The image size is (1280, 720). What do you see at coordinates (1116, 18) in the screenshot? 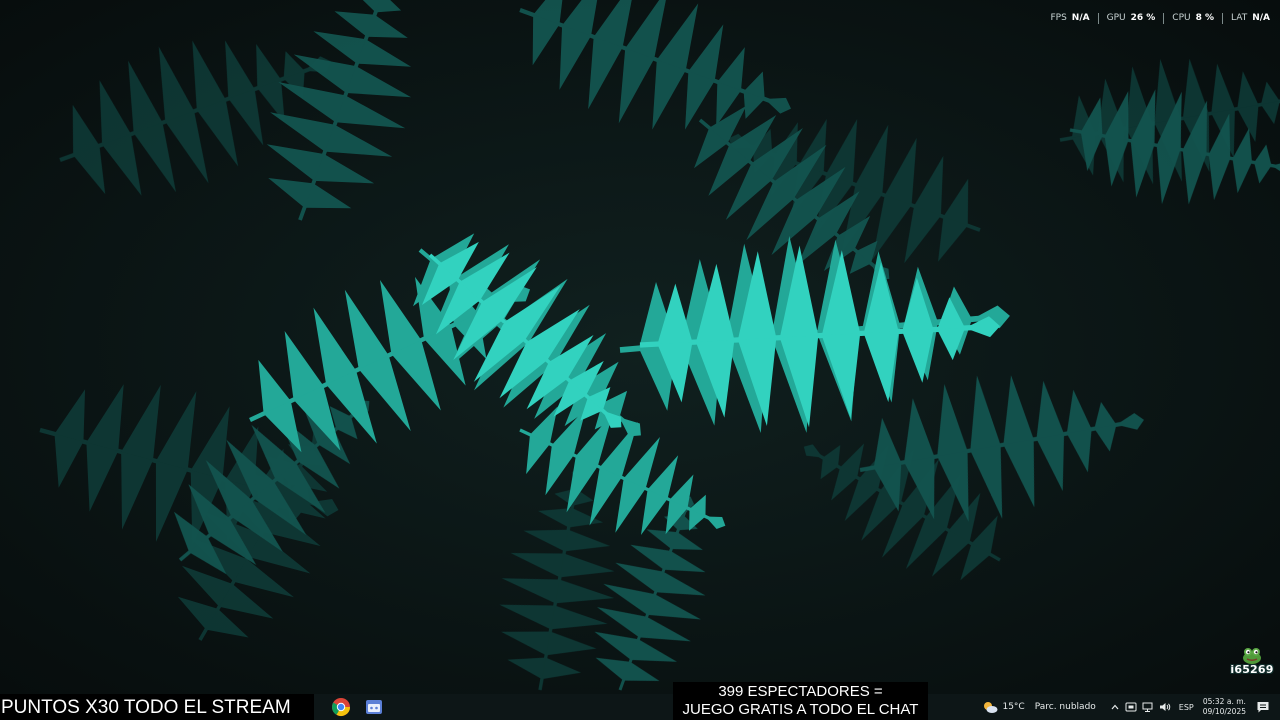
I see `gpu-label: GPU` at bounding box center [1116, 18].